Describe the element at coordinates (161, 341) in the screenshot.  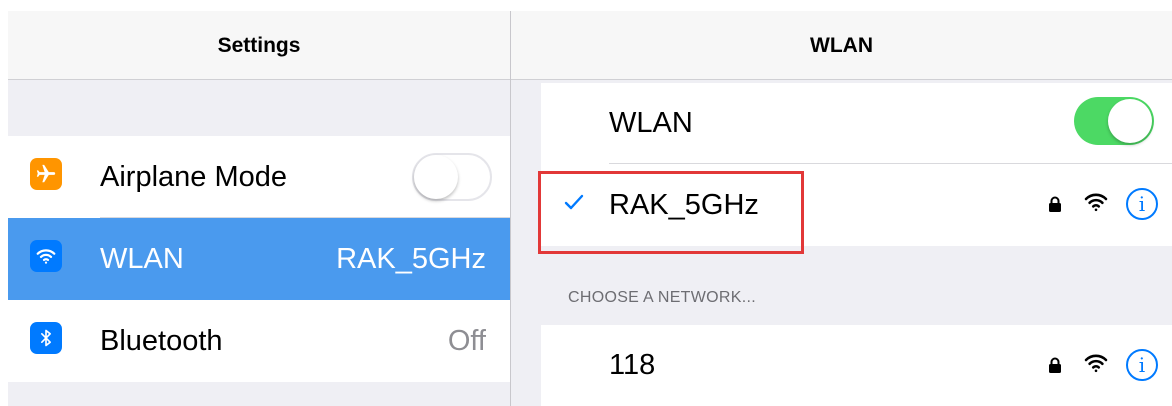
I see `sidebar-item-label: Bluetooth` at that location.